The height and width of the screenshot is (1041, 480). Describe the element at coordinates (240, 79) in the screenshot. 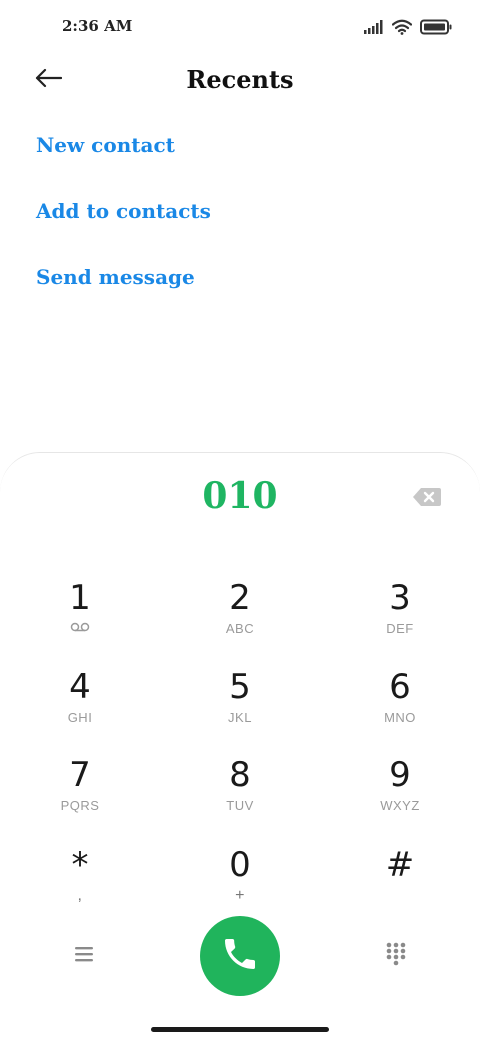

I see `page-title: Recents` at that location.